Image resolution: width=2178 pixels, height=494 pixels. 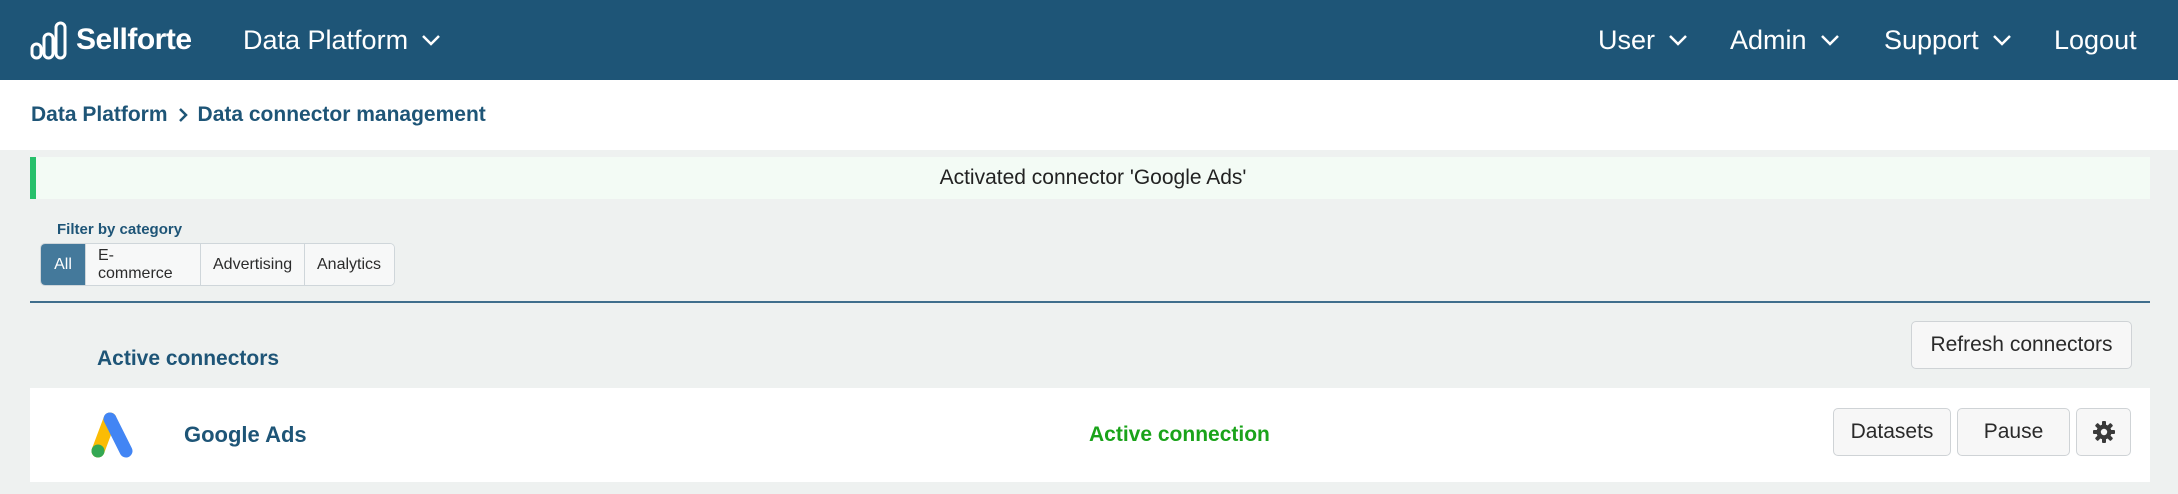 I want to click on gear-icon, so click(x=2103, y=432).